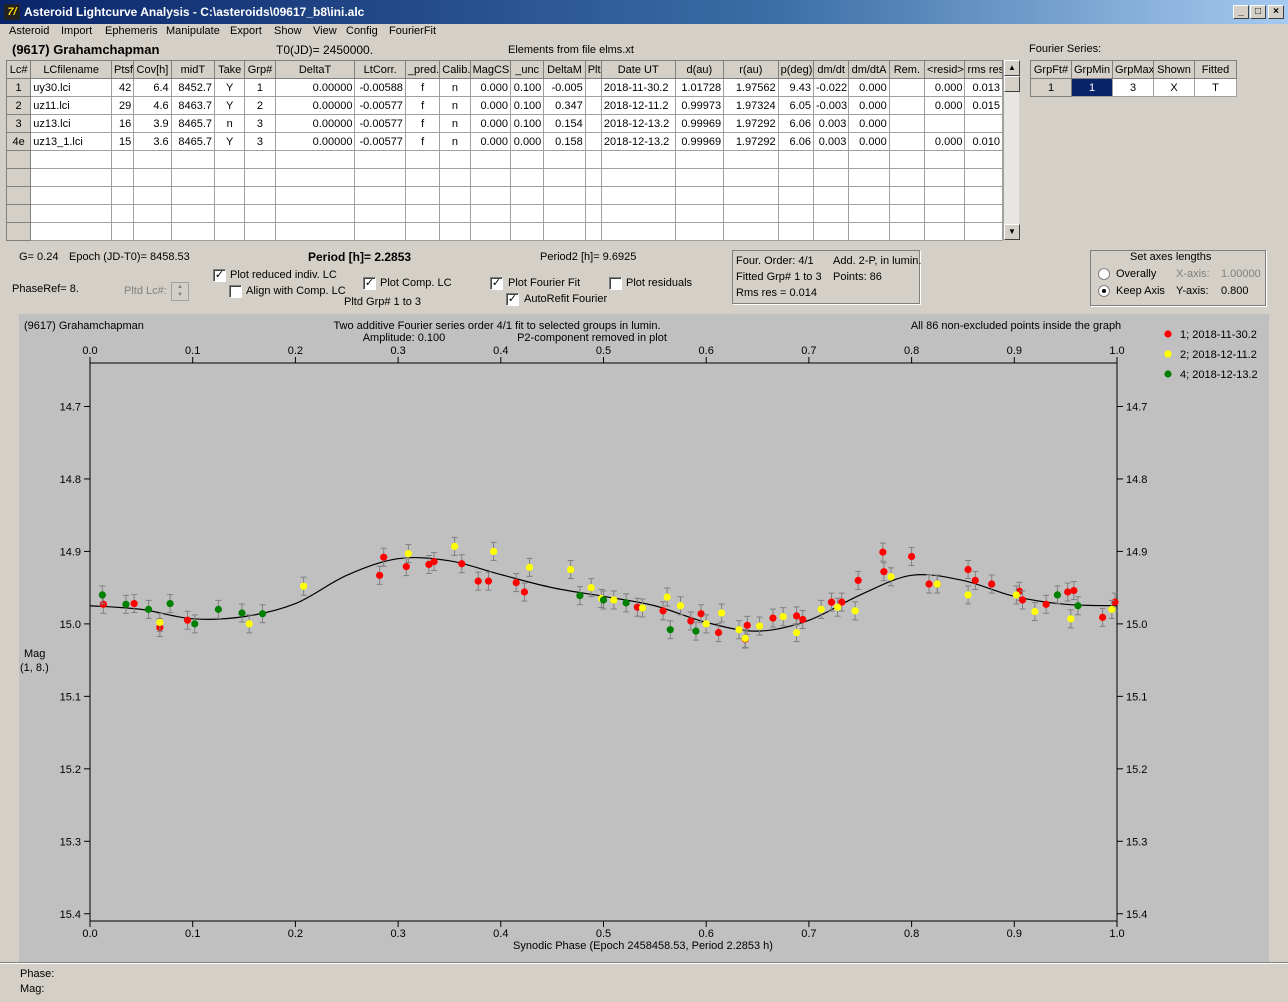 The height and width of the screenshot is (1002, 1288). Describe the element at coordinates (500, 351) in the screenshot. I see `x-tick-label-top: 0.4` at that location.